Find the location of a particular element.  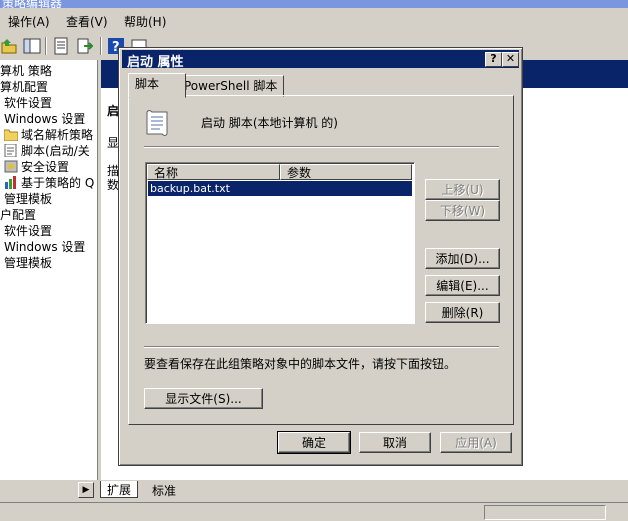

list-item: backup.bat.txt is located at coordinates (280, 188).